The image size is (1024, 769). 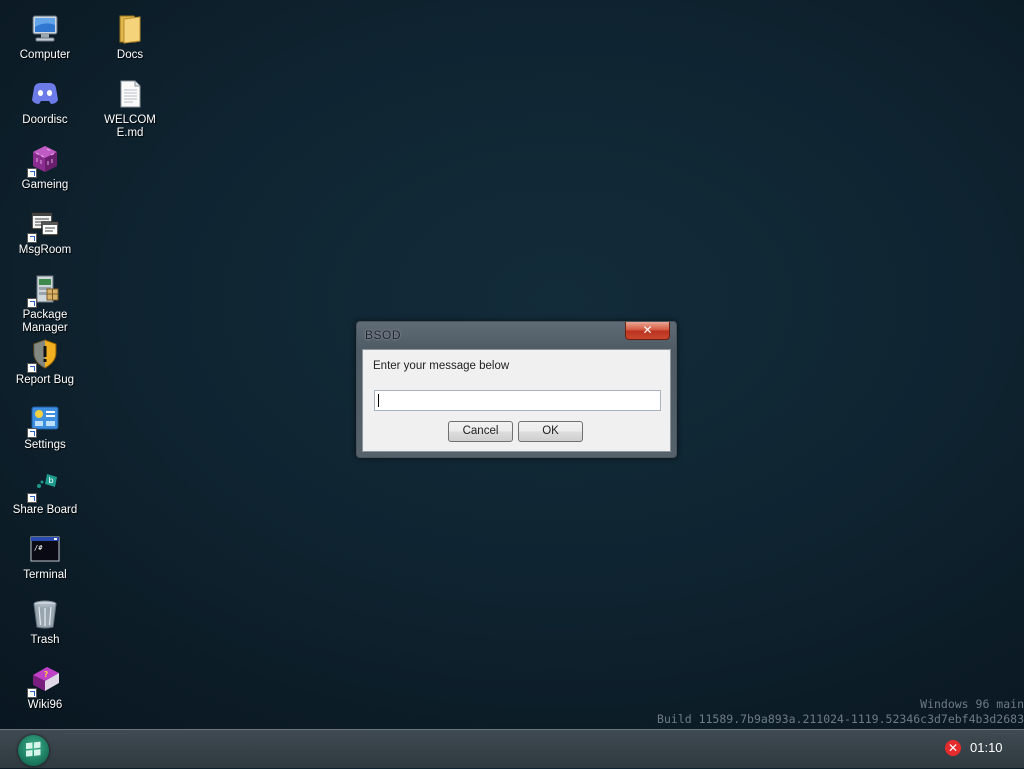 What do you see at coordinates (45, 575) in the screenshot?
I see `desktop-icon-label: Terminal` at bounding box center [45, 575].